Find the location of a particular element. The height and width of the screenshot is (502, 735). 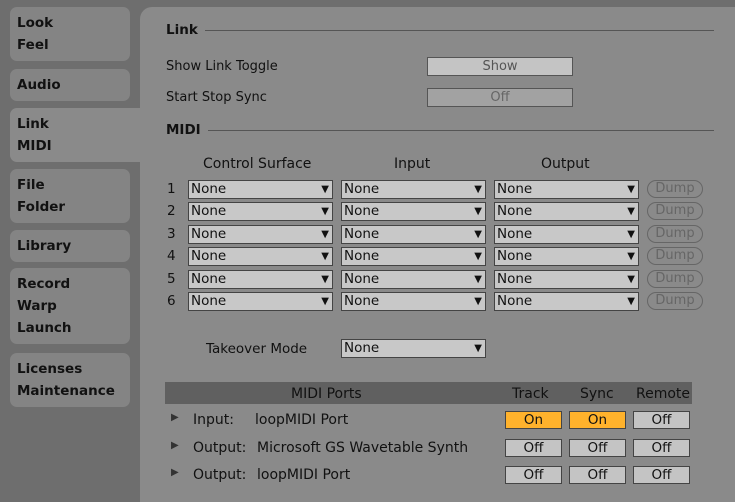

sidebar-tab-audio: Audio is located at coordinates (70, 85).